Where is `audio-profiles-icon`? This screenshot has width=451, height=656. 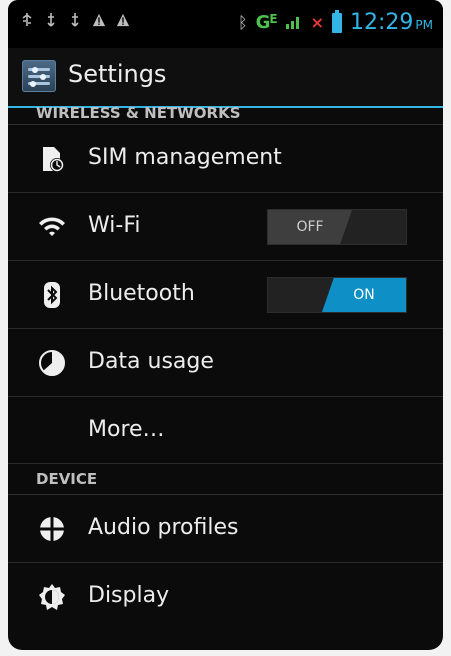 audio-profiles-icon is located at coordinates (52, 529).